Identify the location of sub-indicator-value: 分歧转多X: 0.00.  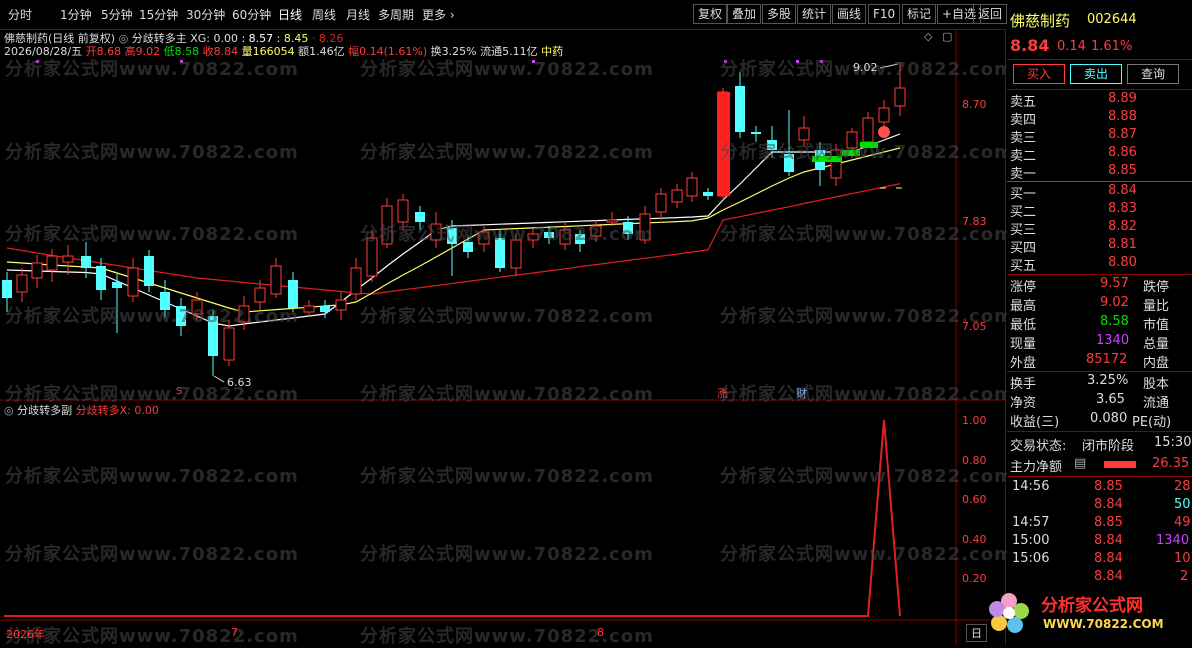
(117, 410).